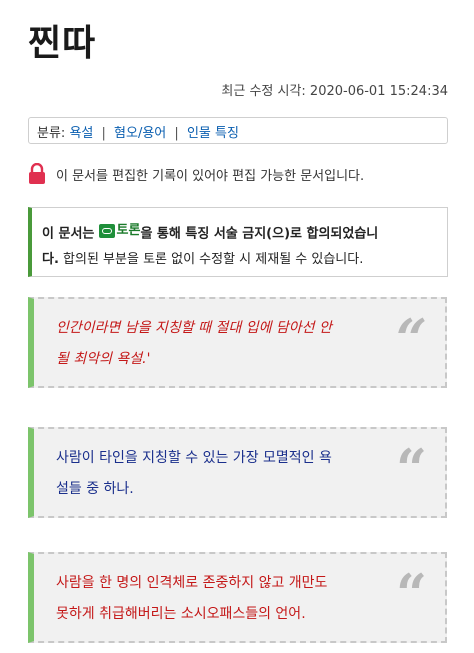 This screenshot has height=653, width=474. What do you see at coordinates (211, 259) in the screenshot?
I see `notice-line2-rest: 합의된 부분을 토론 없이 수정할 시 제재될 수 있습니다.` at bounding box center [211, 259].